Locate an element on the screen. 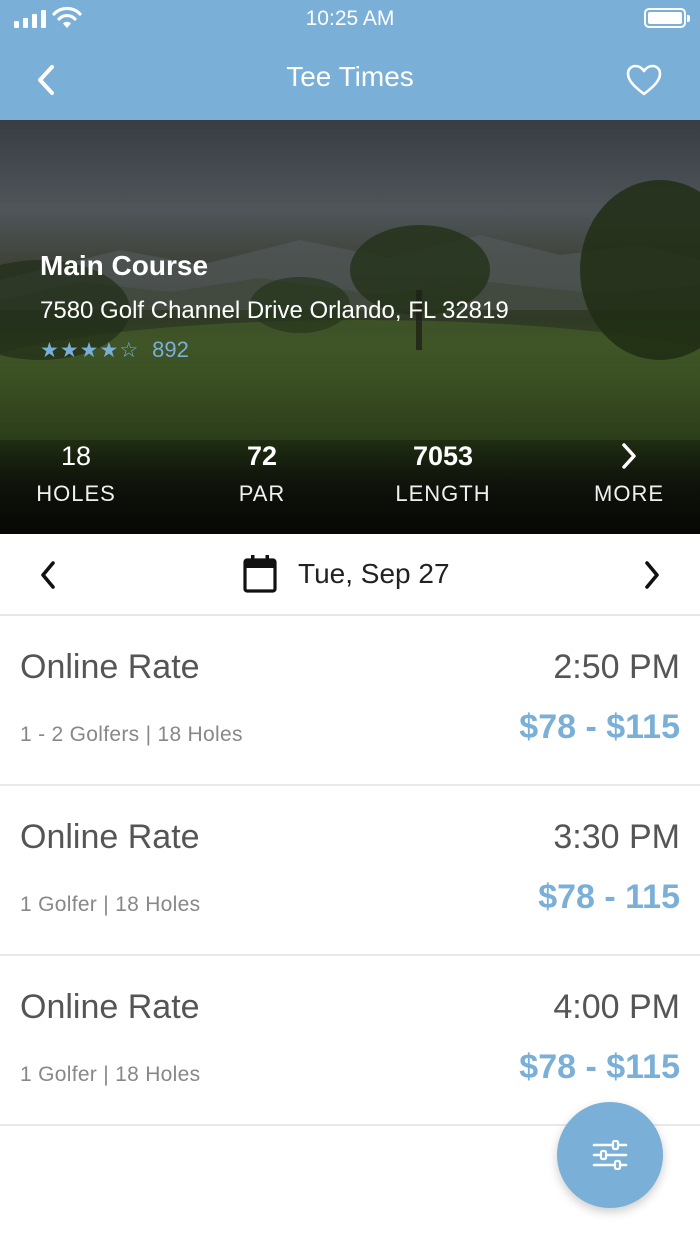 The height and width of the screenshot is (1244, 700). star-empty-icon: ☆ is located at coordinates (129, 350).